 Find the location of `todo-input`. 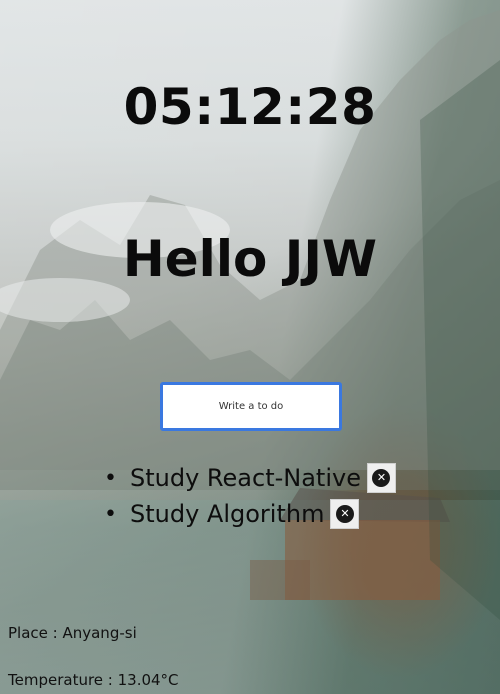

todo-input is located at coordinates (251, 406).